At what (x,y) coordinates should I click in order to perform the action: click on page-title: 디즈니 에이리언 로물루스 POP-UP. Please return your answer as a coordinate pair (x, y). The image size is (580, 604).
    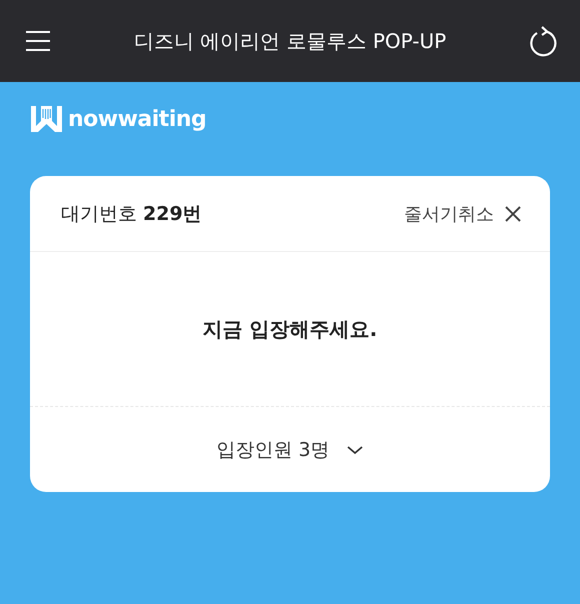
    Looking at the image, I should click on (290, 41).